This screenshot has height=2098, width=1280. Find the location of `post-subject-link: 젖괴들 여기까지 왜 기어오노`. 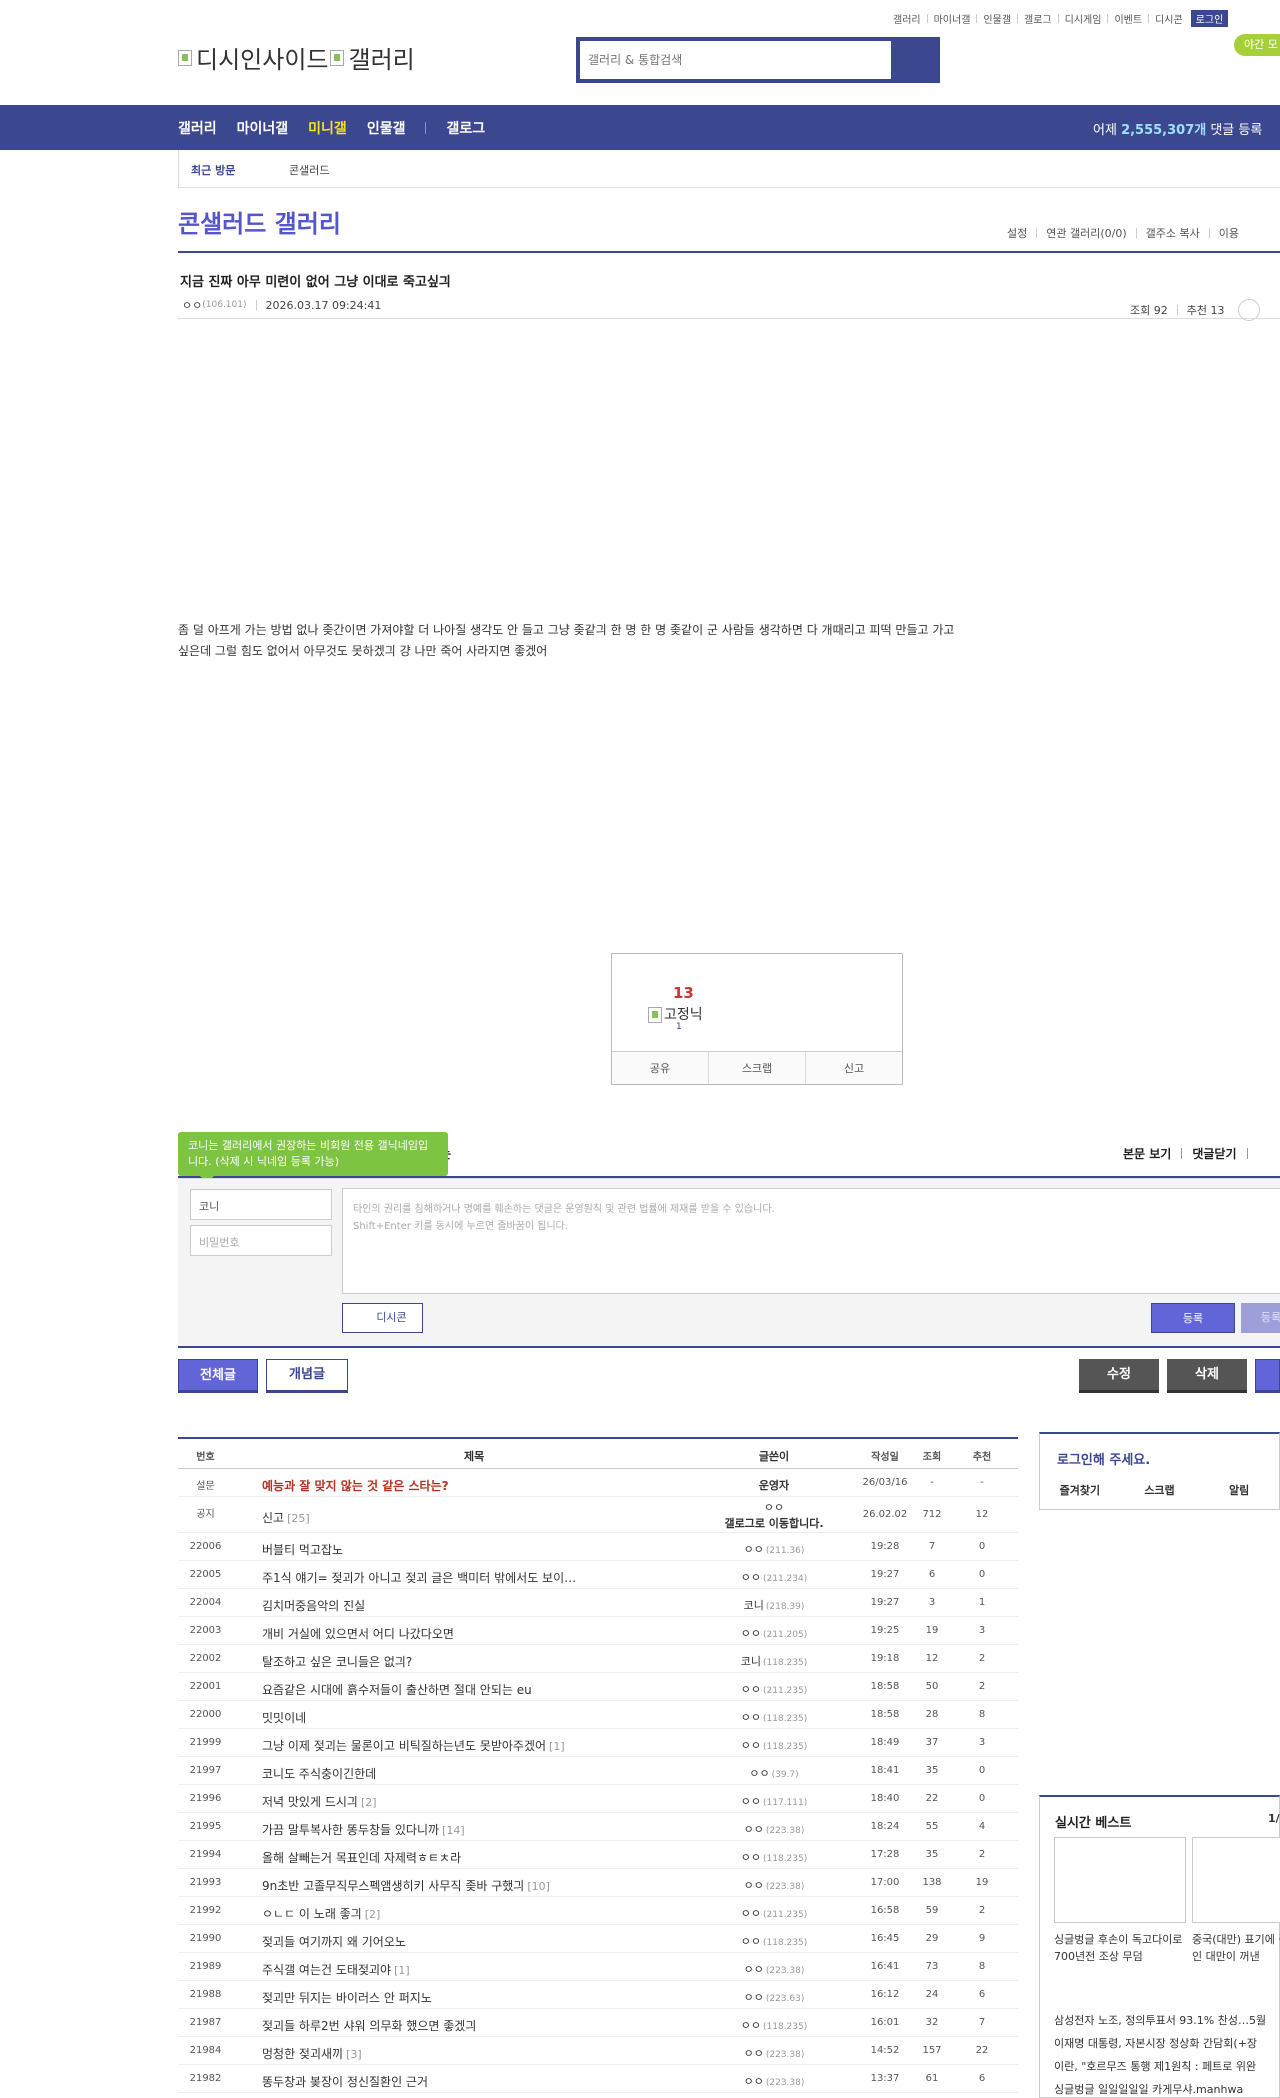

post-subject-link: 젖괴들 여기까지 왜 기어오노 is located at coordinates (334, 1942).